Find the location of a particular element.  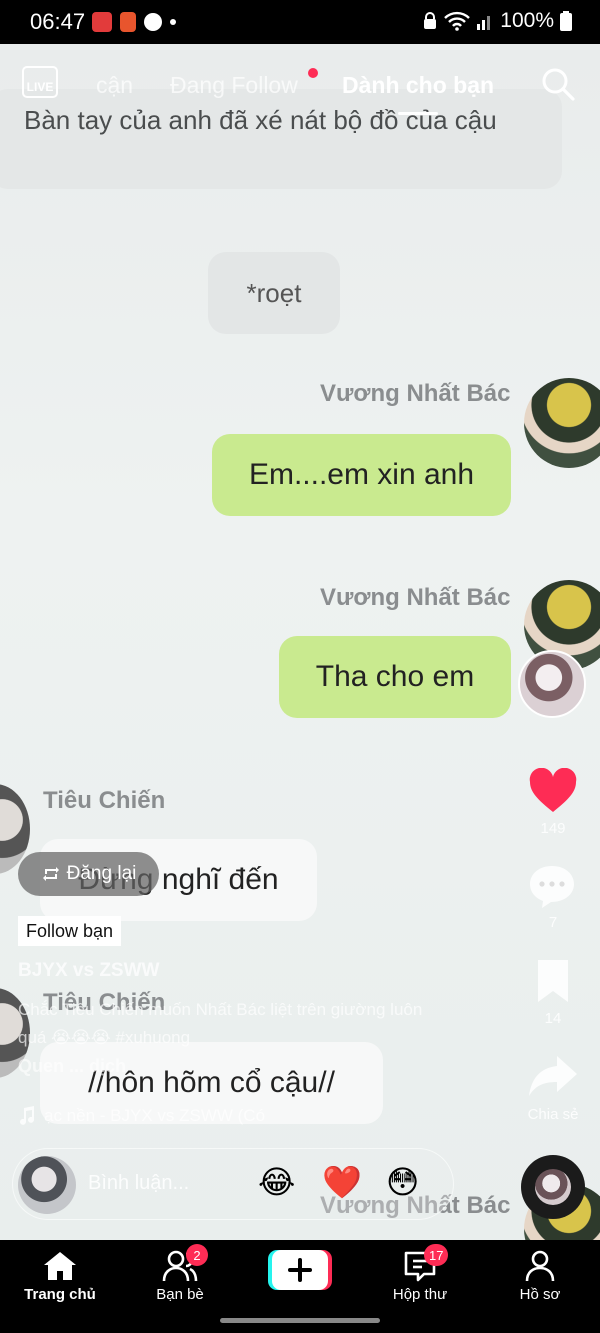

author-name: BJYX vs ZSWW is located at coordinates (88, 971).